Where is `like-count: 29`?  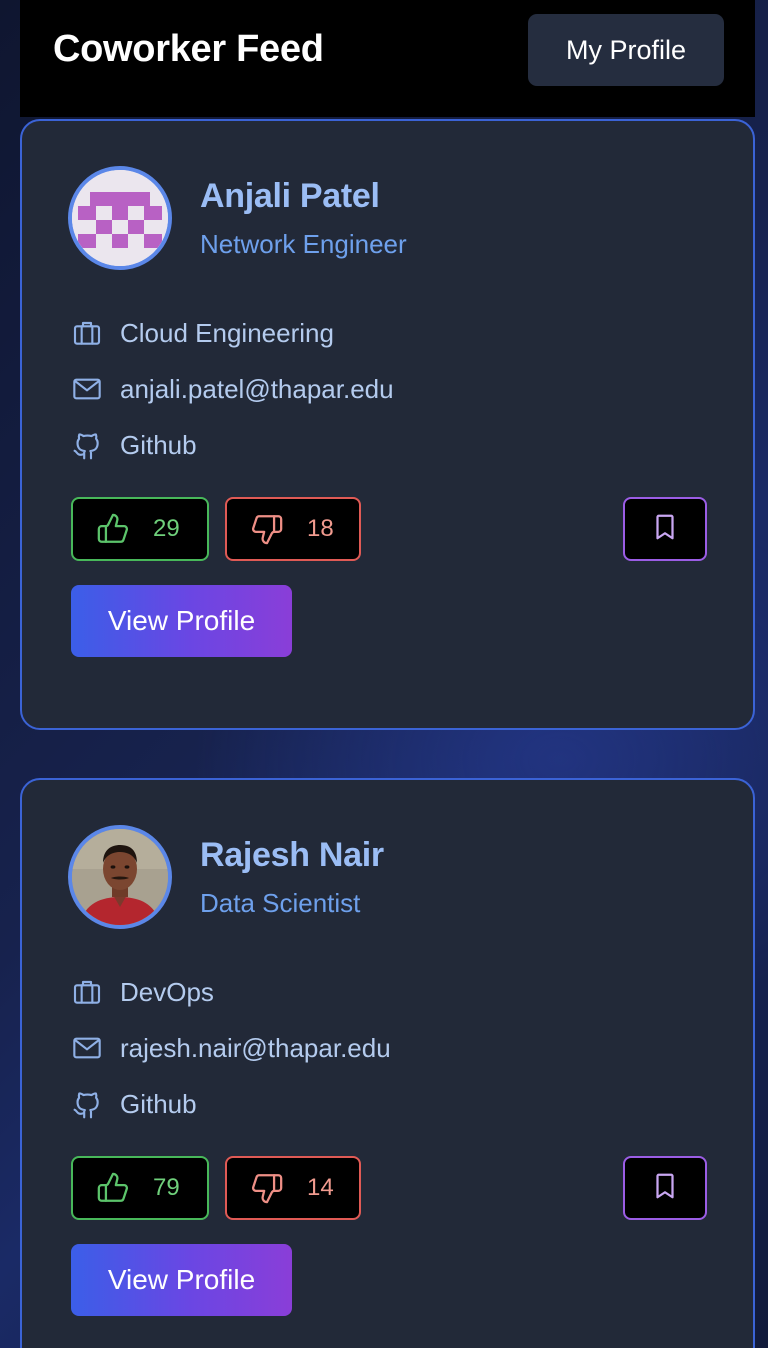
like-count: 29 is located at coordinates (166, 528).